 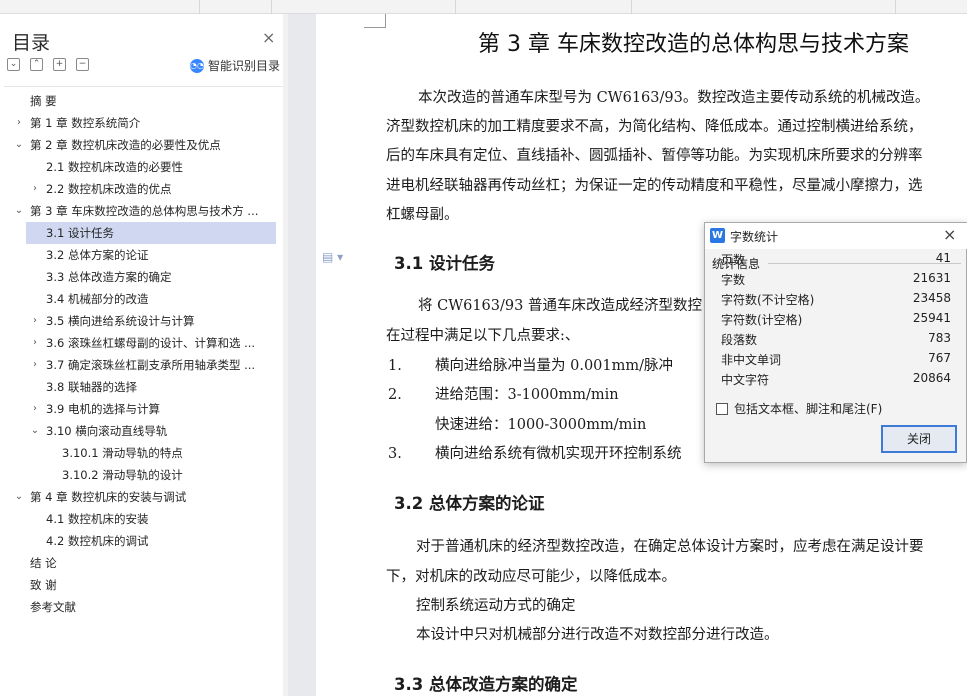 I want to click on toc-item: 3.3 总体改造方案的确定, so click(x=143, y=277).